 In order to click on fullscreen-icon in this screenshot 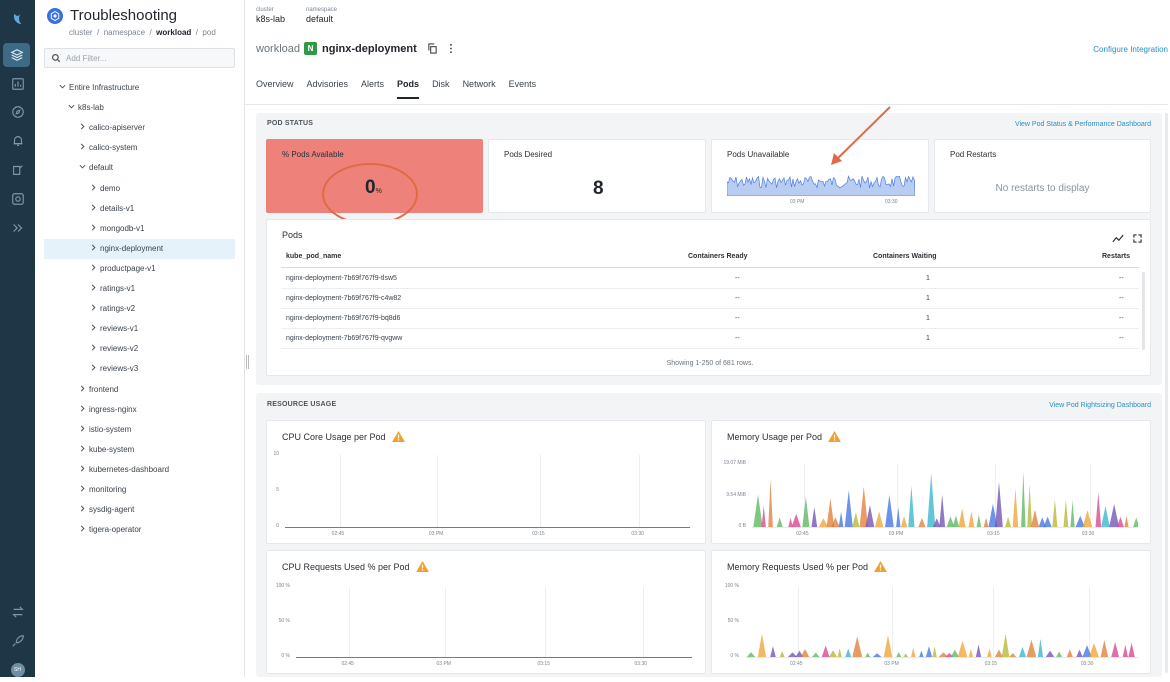, I will do `click(1137, 239)`.